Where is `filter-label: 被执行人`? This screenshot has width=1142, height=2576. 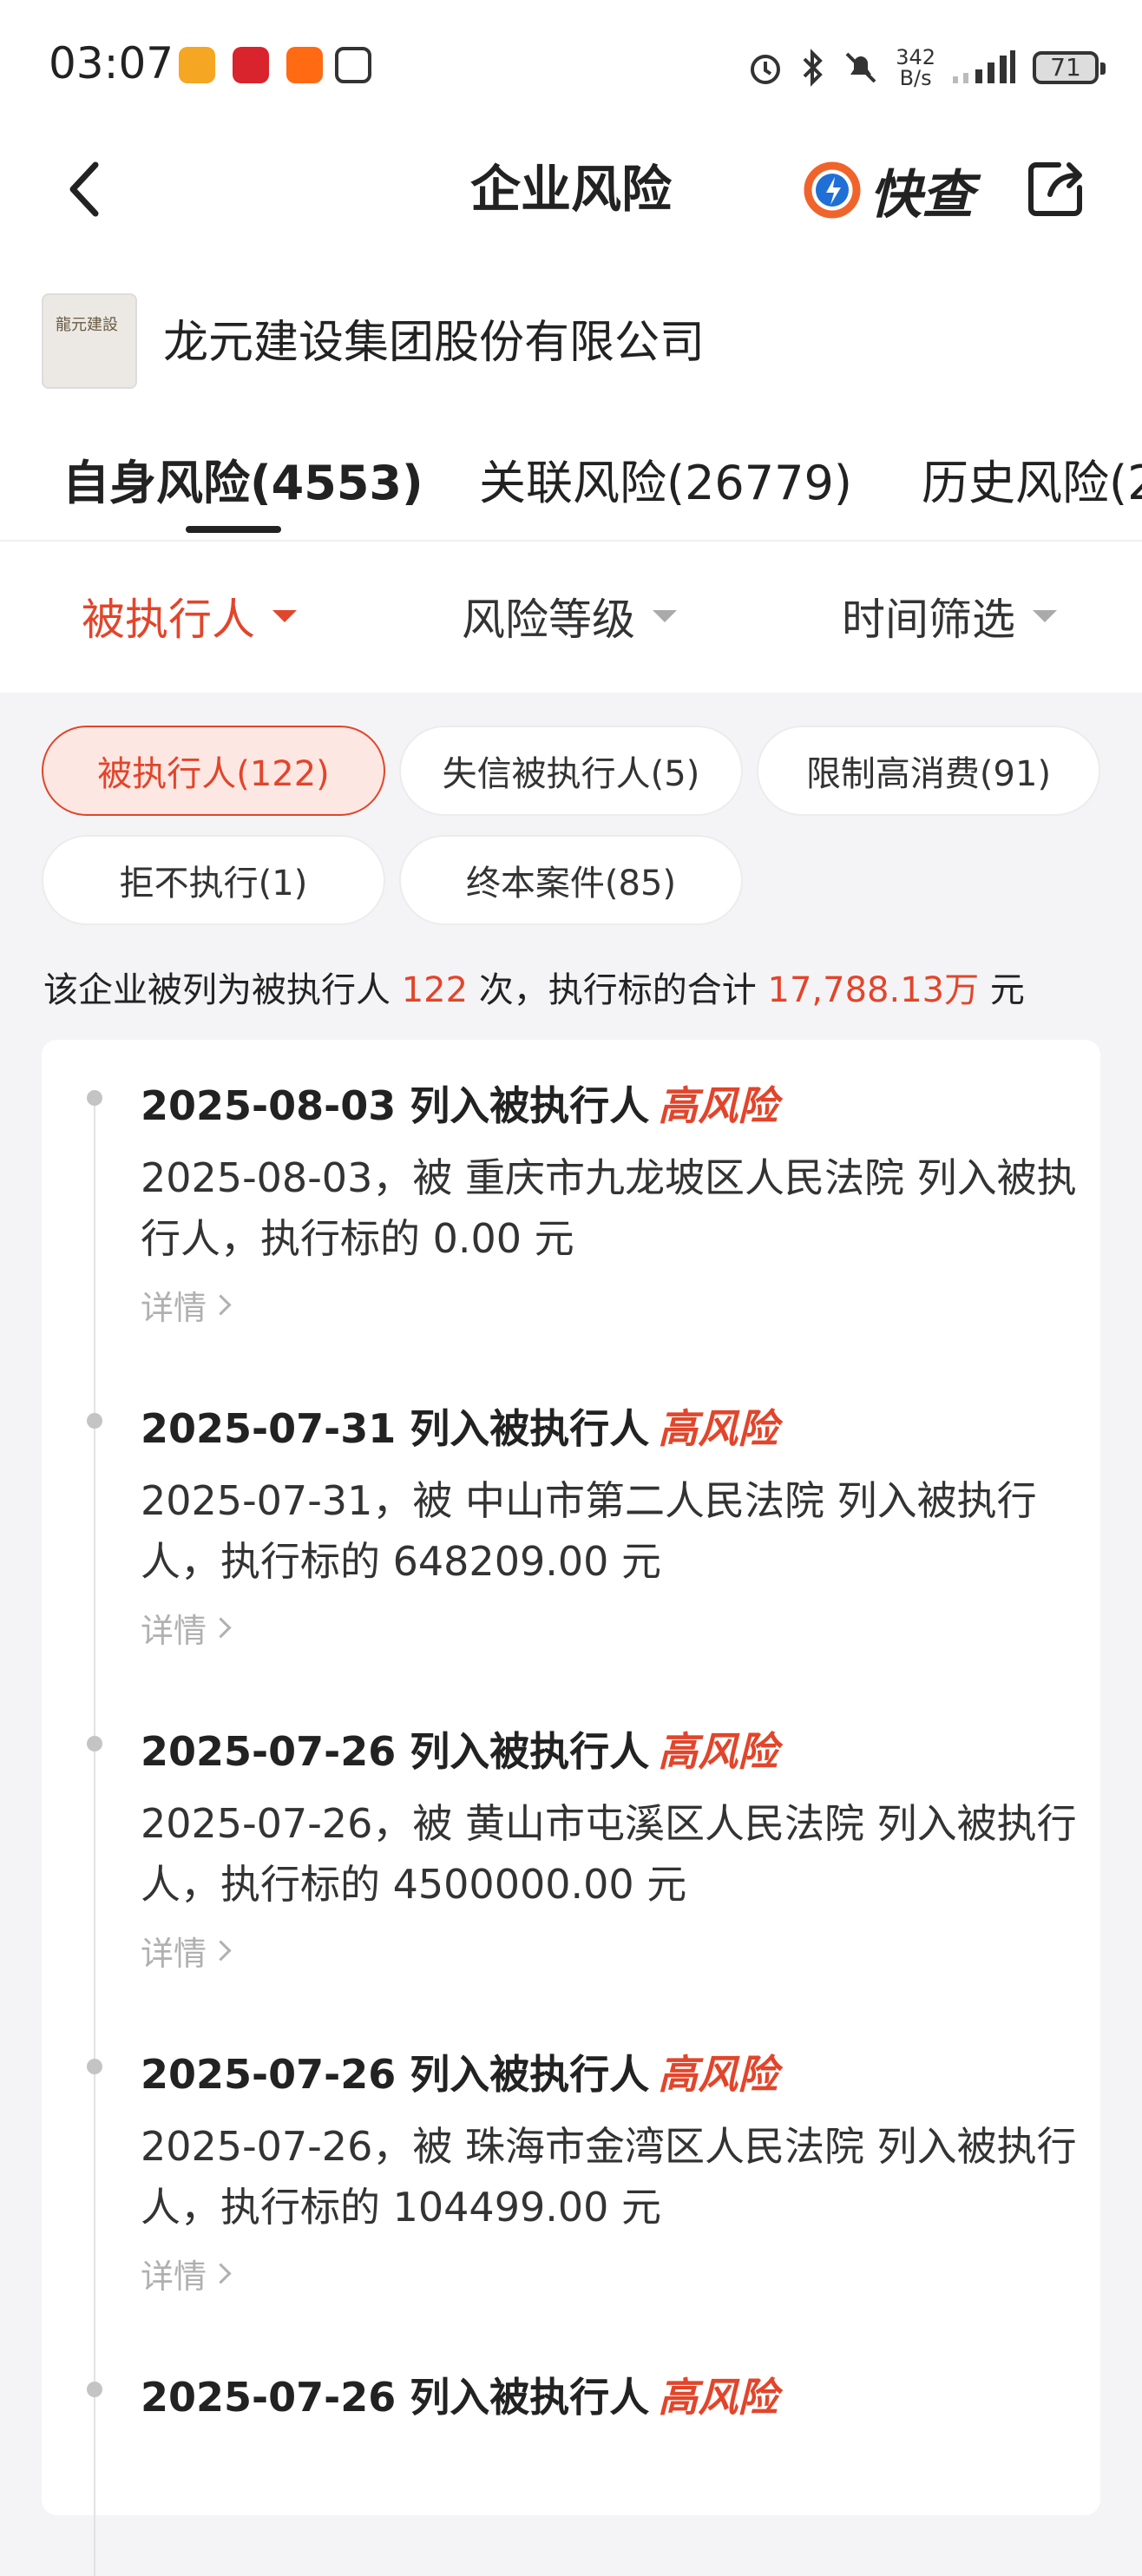
filter-label: 被执行人 is located at coordinates (168, 620).